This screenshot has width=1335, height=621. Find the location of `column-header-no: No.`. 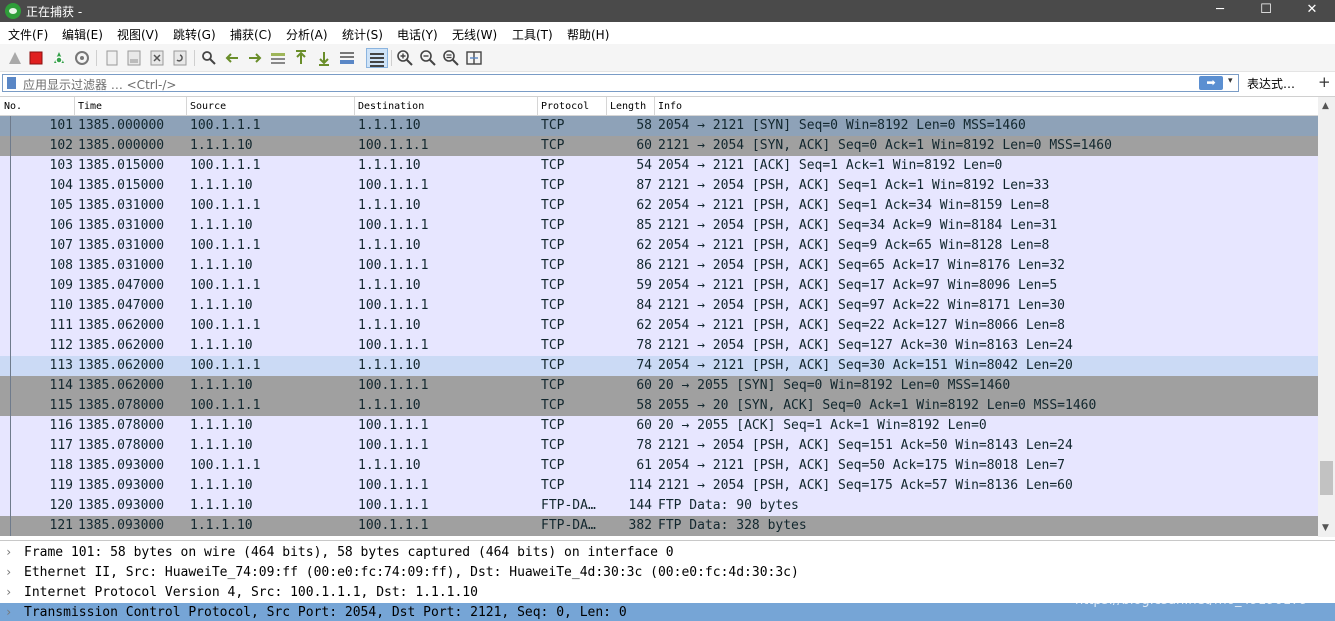

column-header-no: No. is located at coordinates (13, 106).